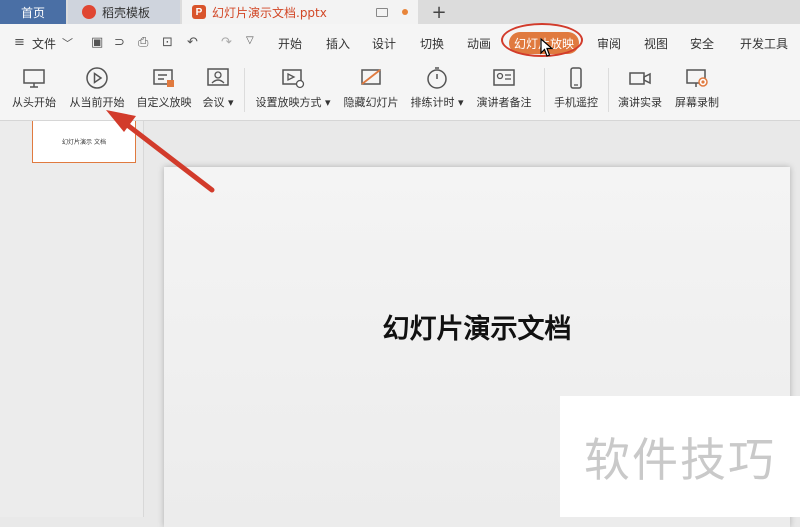 The image size is (800, 527). What do you see at coordinates (290, 43) in the screenshot?
I see `menu-start: 开始` at bounding box center [290, 43].